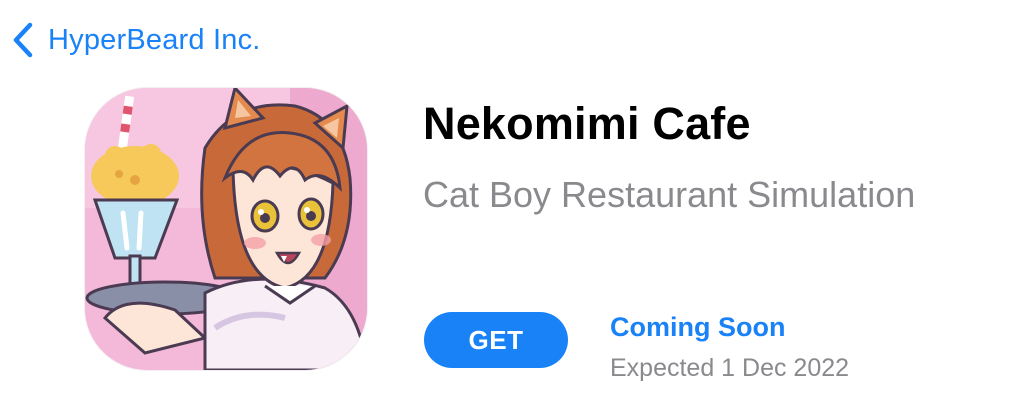 The height and width of the screenshot is (401, 1022). I want to click on back-button: HyperBeard Inc., so click(135, 40).